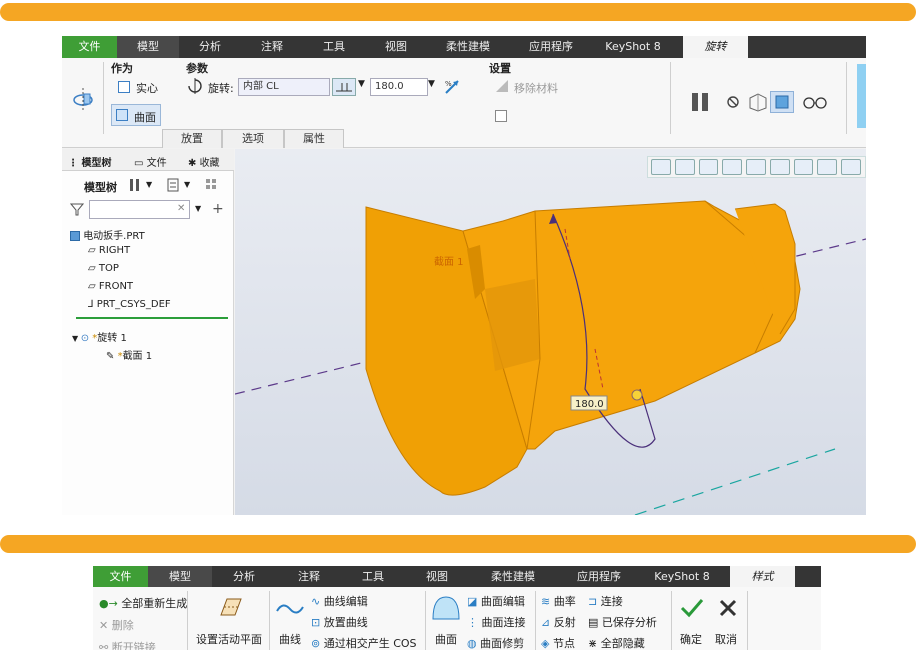  I want to click on tree-item-datum-front: ▱ FRONT, so click(110, 286).